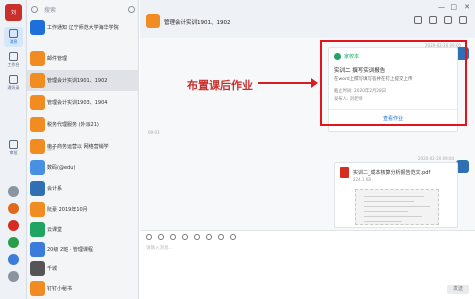 This screenshot has height=299, width=475. What do you see at coordinates (448, 20) in the screenshot?
I see `add-member-icon` at bounding box center [448, 20].